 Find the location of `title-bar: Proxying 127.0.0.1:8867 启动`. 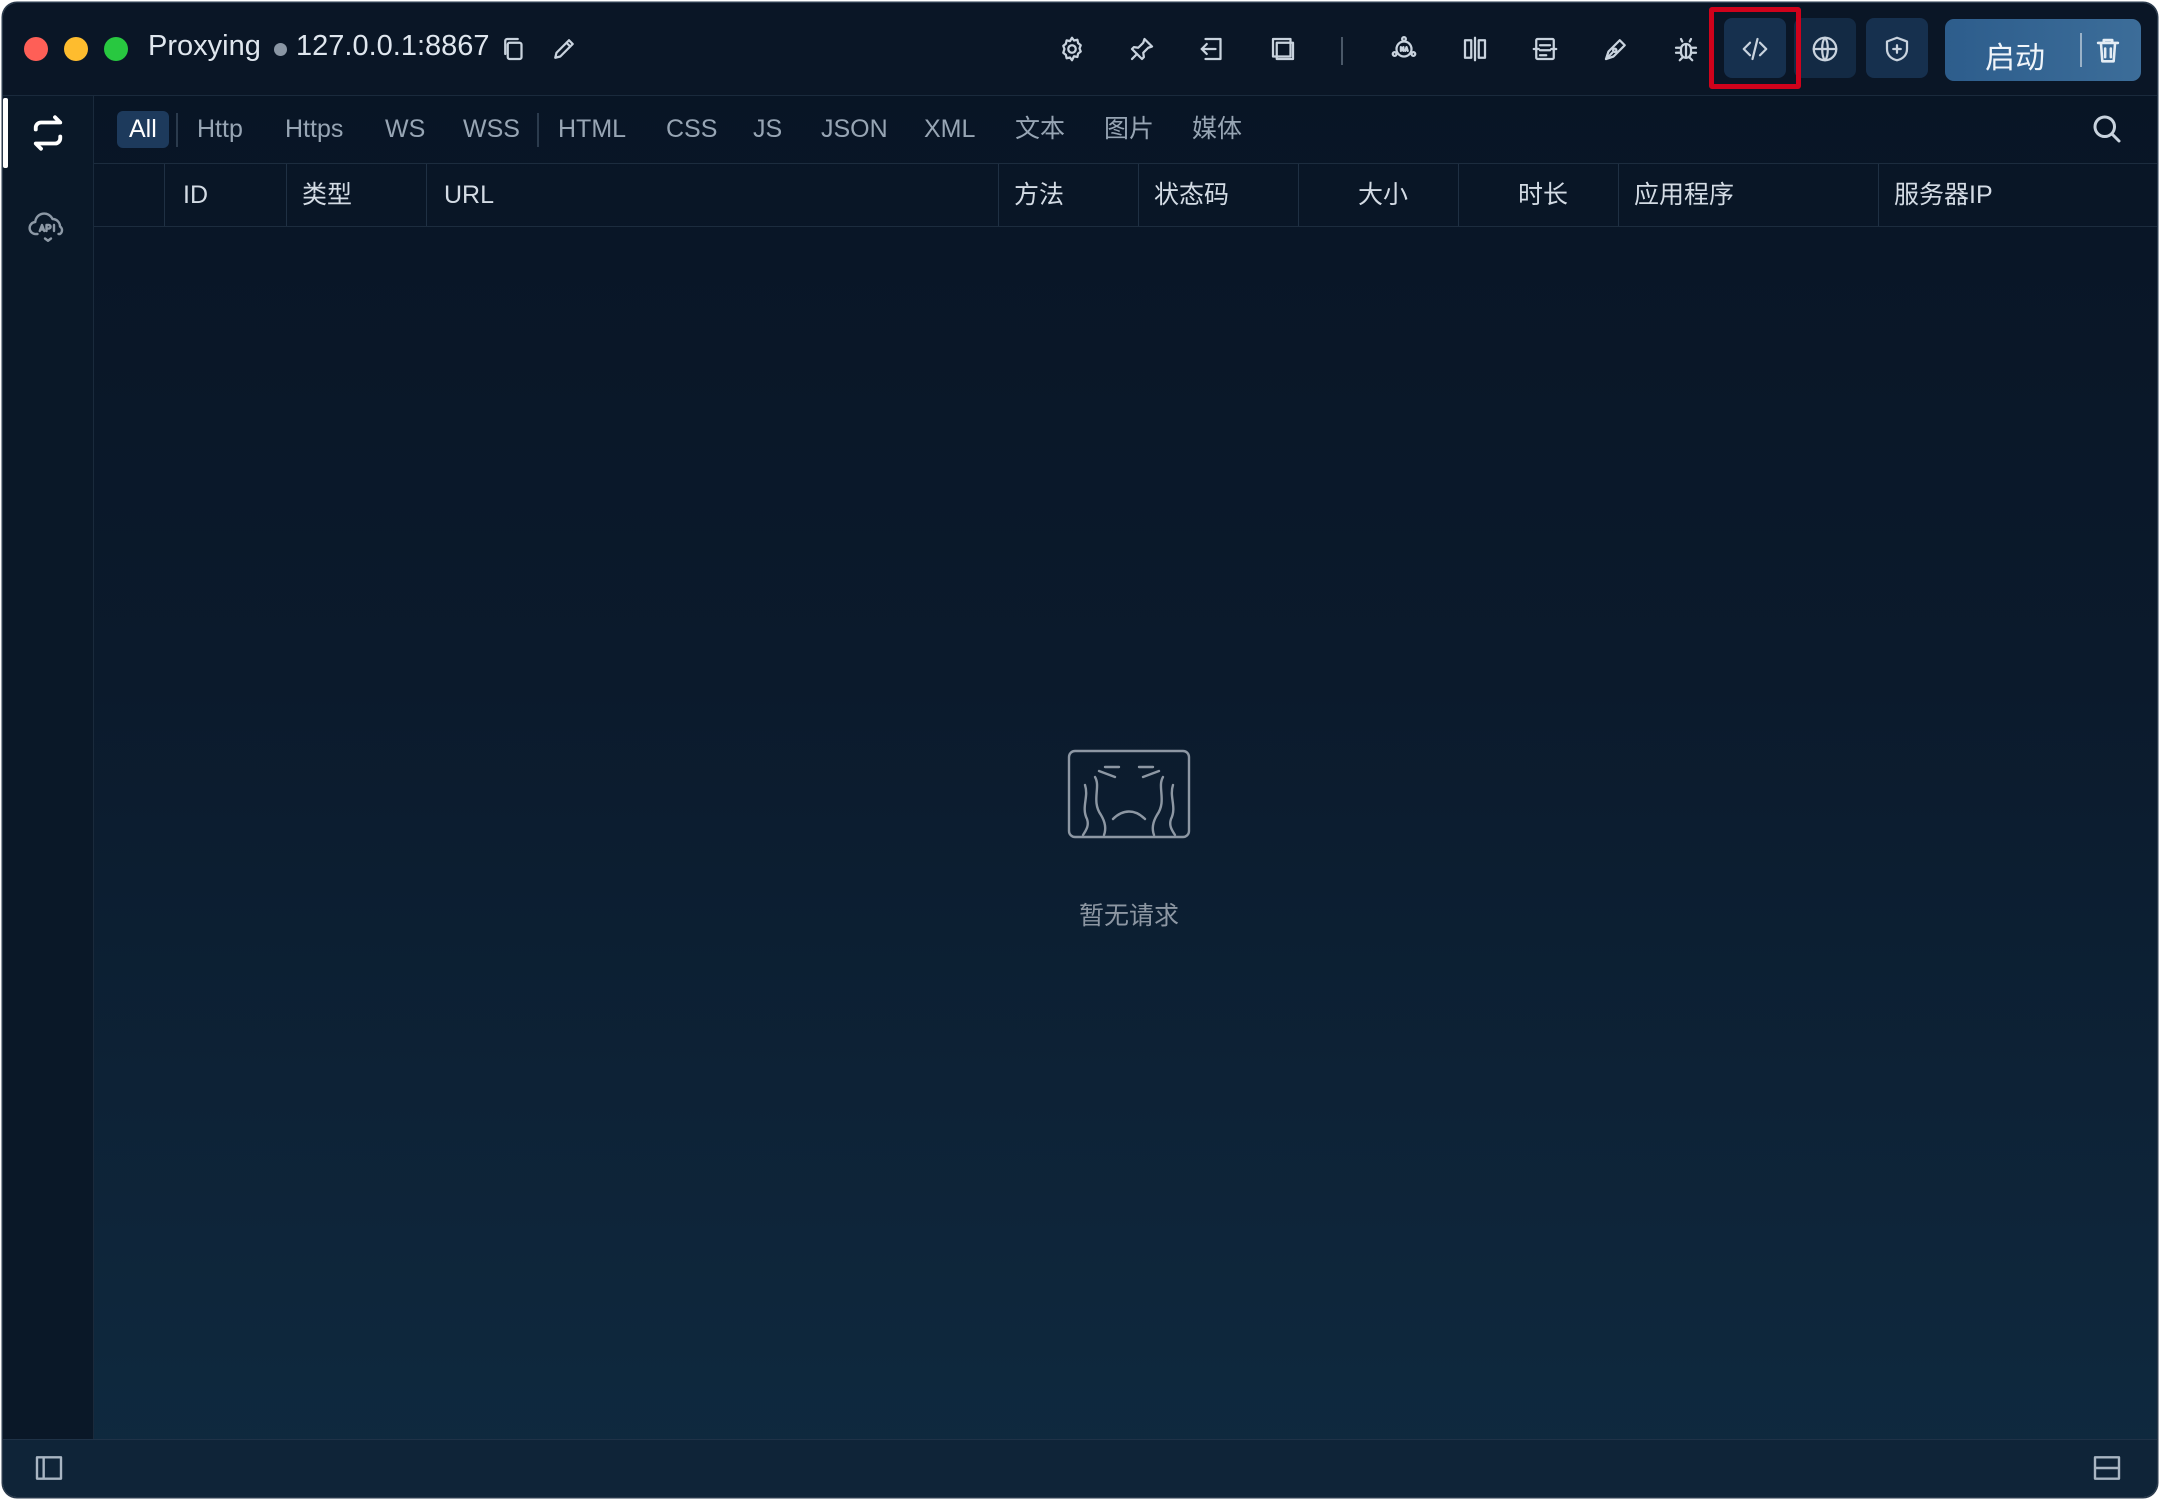

title-bar: Proxying 127.0.0.1:8867 启动 is located at coordinates (1080, 49).